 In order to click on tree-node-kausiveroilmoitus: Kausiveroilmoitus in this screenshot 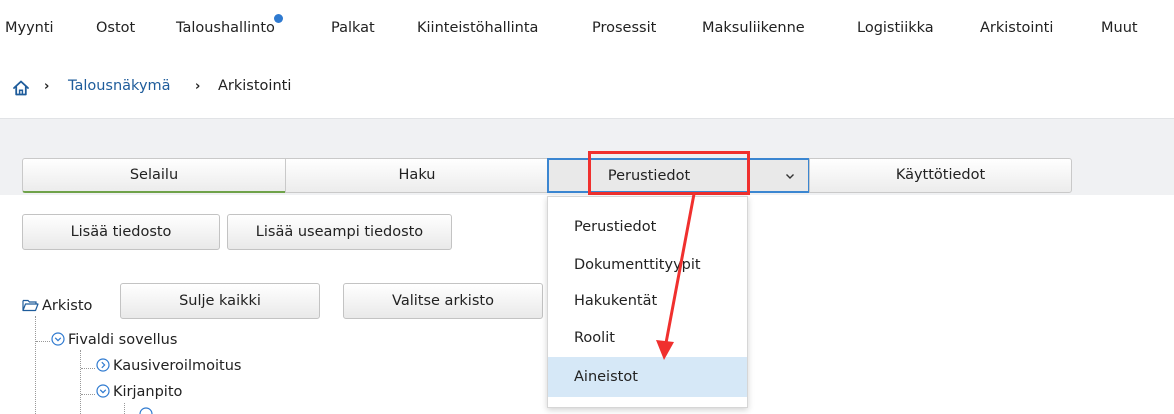, I will do `click(168, 366)`.